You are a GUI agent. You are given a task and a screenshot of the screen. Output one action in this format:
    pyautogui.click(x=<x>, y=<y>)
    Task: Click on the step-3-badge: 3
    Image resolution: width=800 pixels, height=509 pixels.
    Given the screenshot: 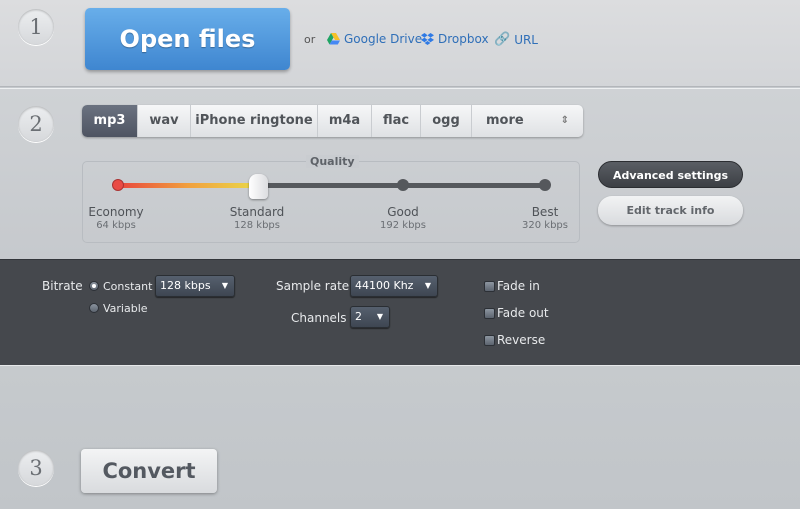 What is the action you would take?
    pyautogui.click(x=36, y=468)
    